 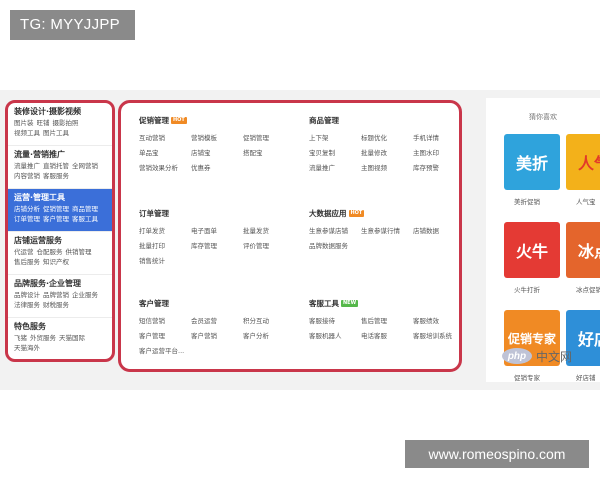 I want to click on sidebar-group: 特色服务 飞猪 外贸服务 天猫国际天猫海外, so click(x=60, y=338).